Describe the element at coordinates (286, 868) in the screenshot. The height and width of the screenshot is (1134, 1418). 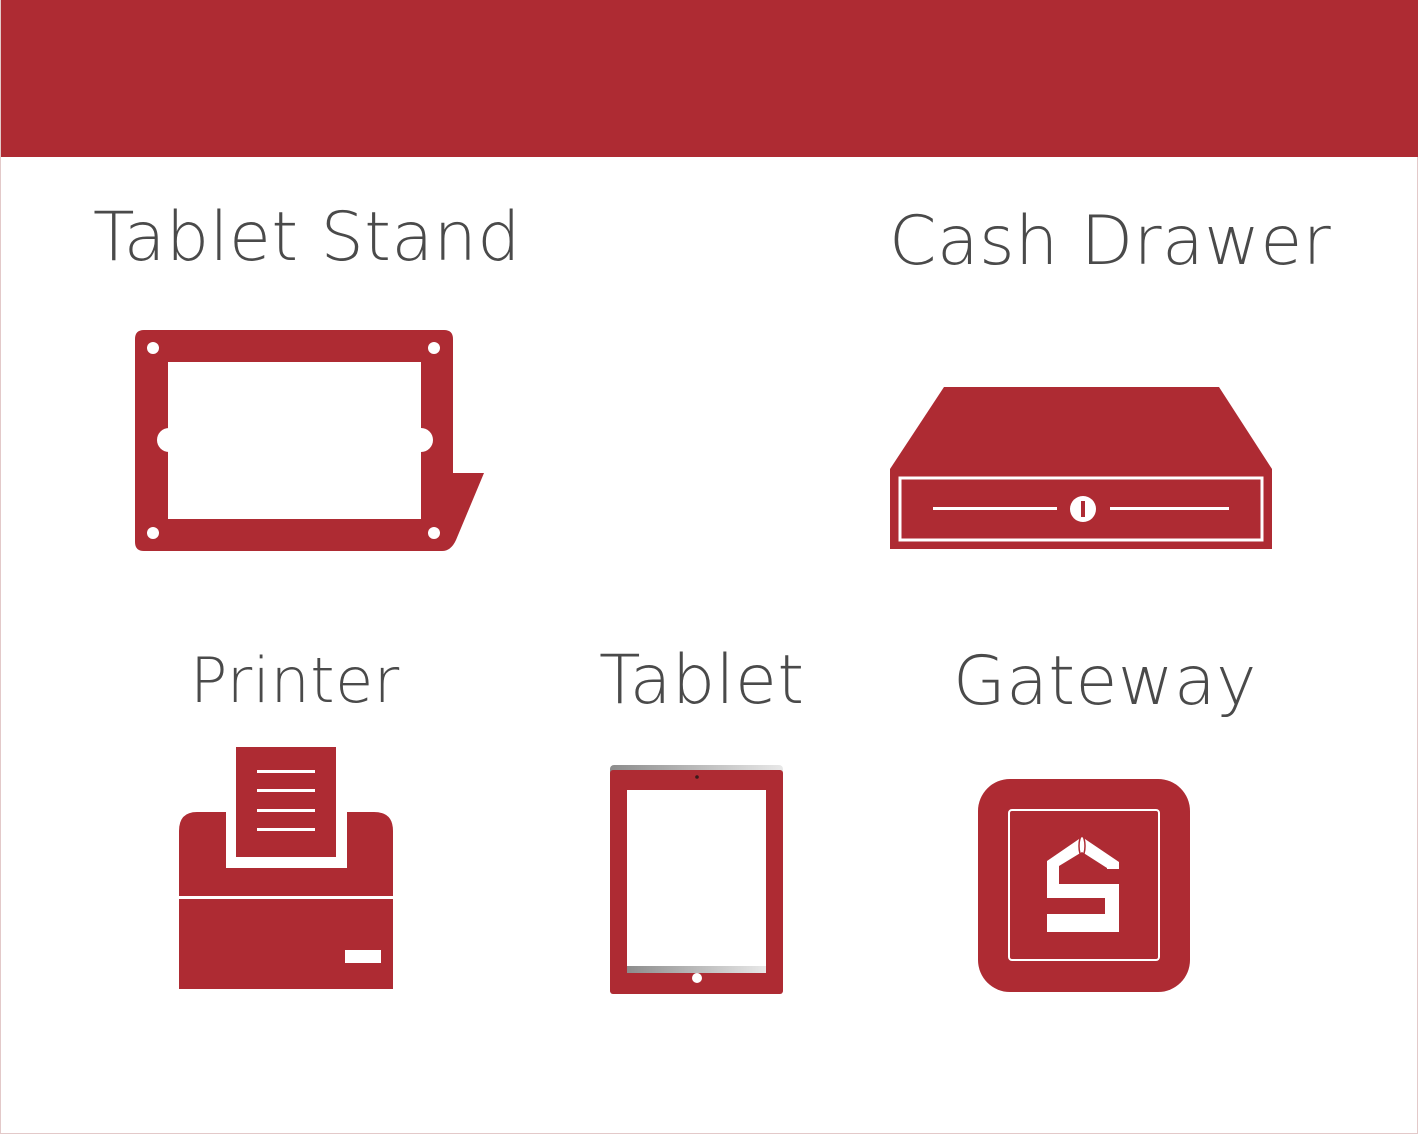
I see `printer-icon` at that location.